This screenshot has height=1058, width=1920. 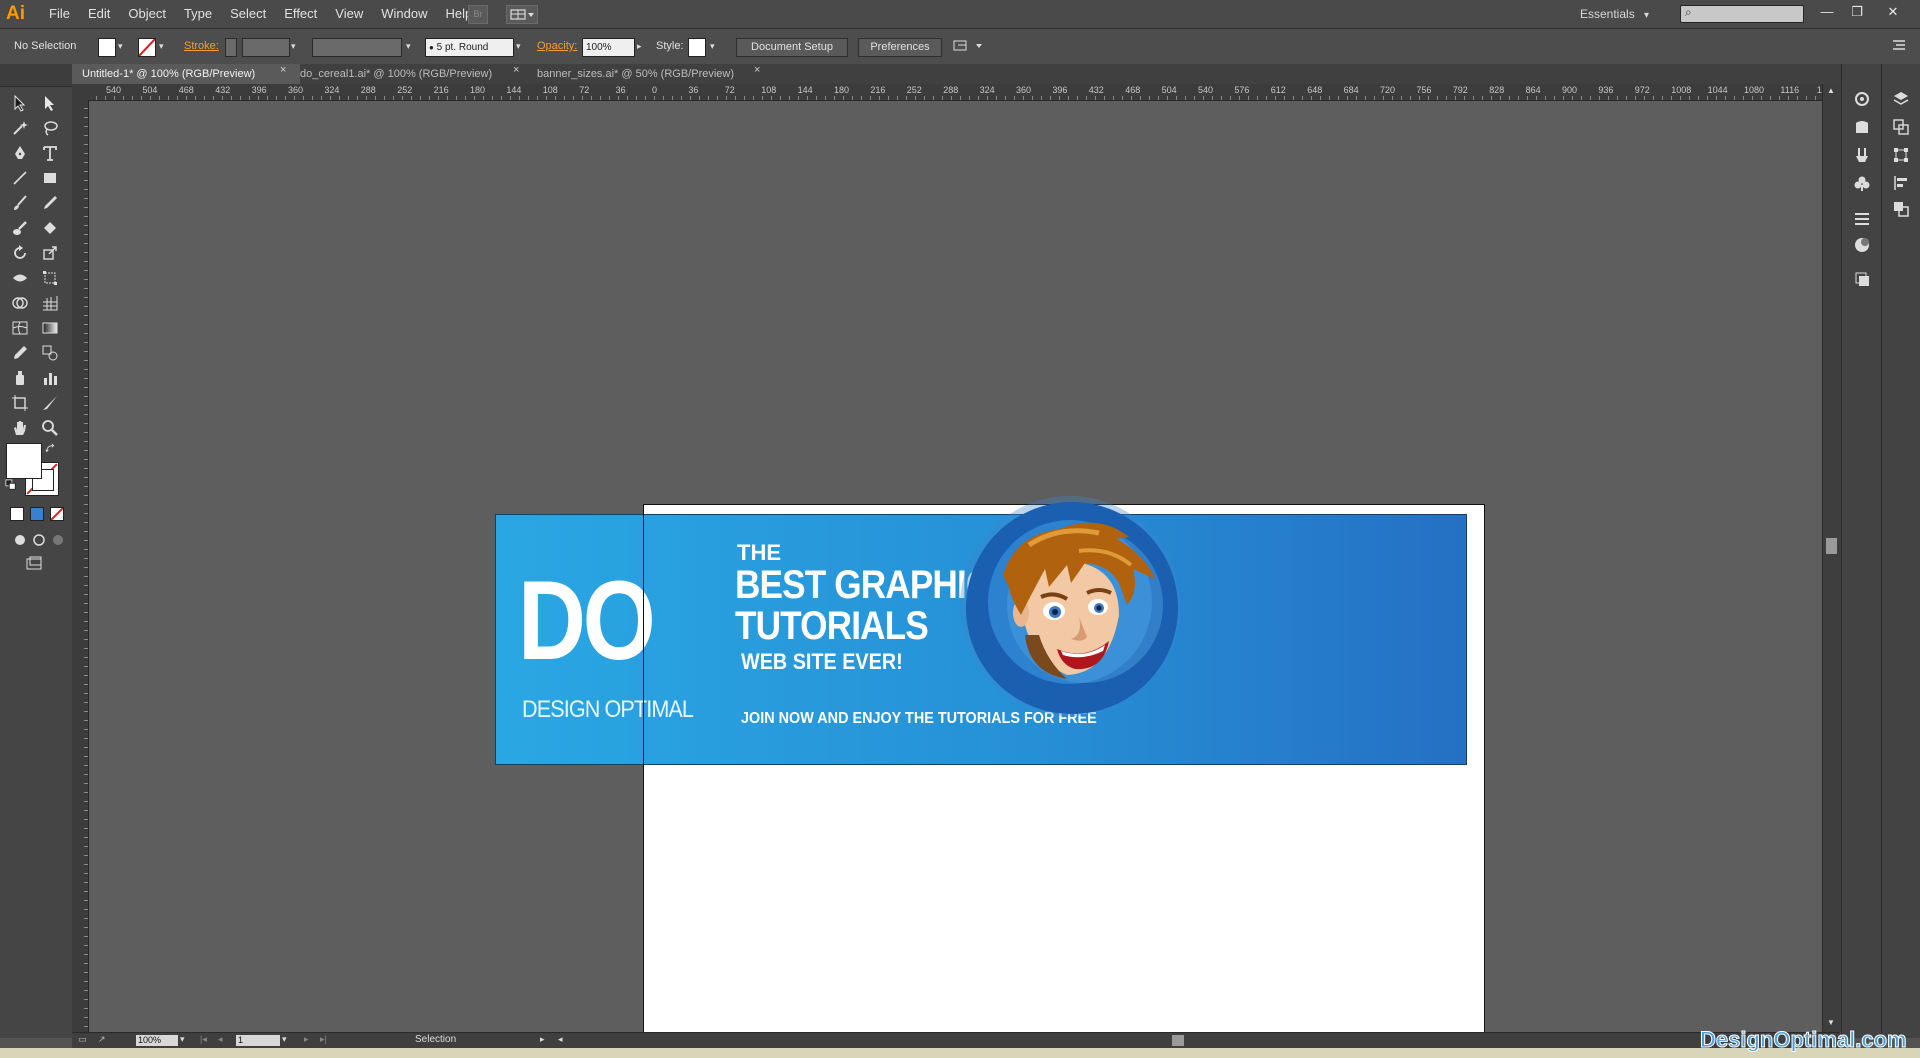 What do you see at coordinates (1827, 12) in the screenshot?
I see `minimize-button: —` at bounding box center [1827, 12].